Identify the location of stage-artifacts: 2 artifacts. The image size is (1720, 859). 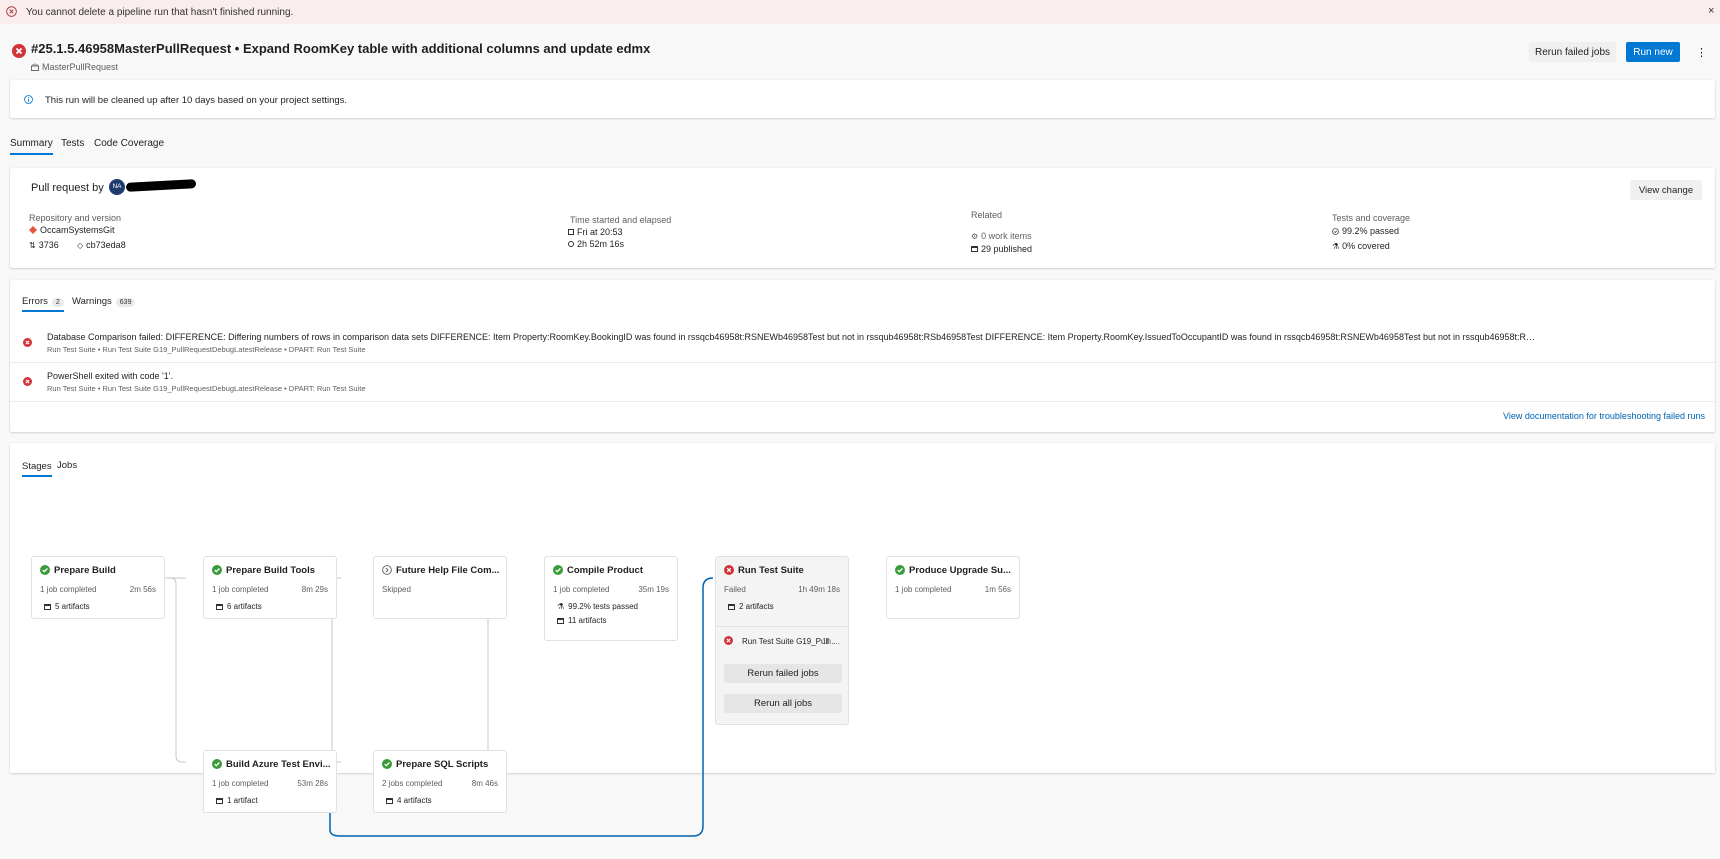
(751, 606).